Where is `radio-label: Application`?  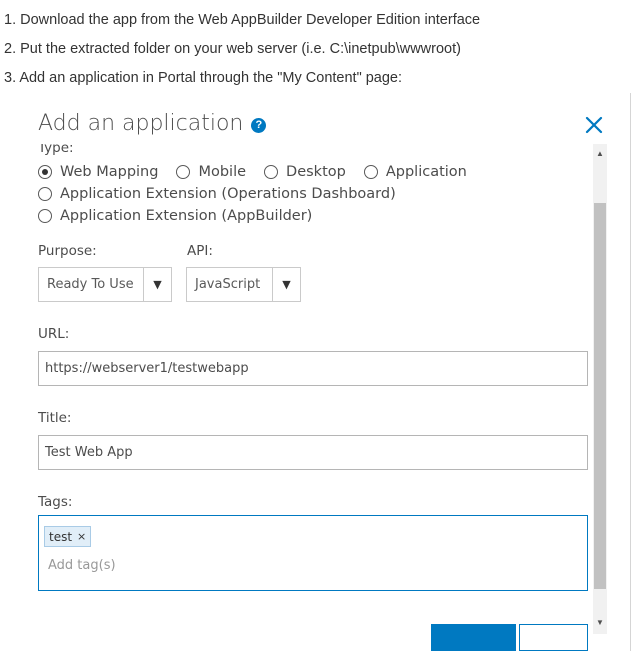 radio-label: Application is located at coordinates (426, 172).